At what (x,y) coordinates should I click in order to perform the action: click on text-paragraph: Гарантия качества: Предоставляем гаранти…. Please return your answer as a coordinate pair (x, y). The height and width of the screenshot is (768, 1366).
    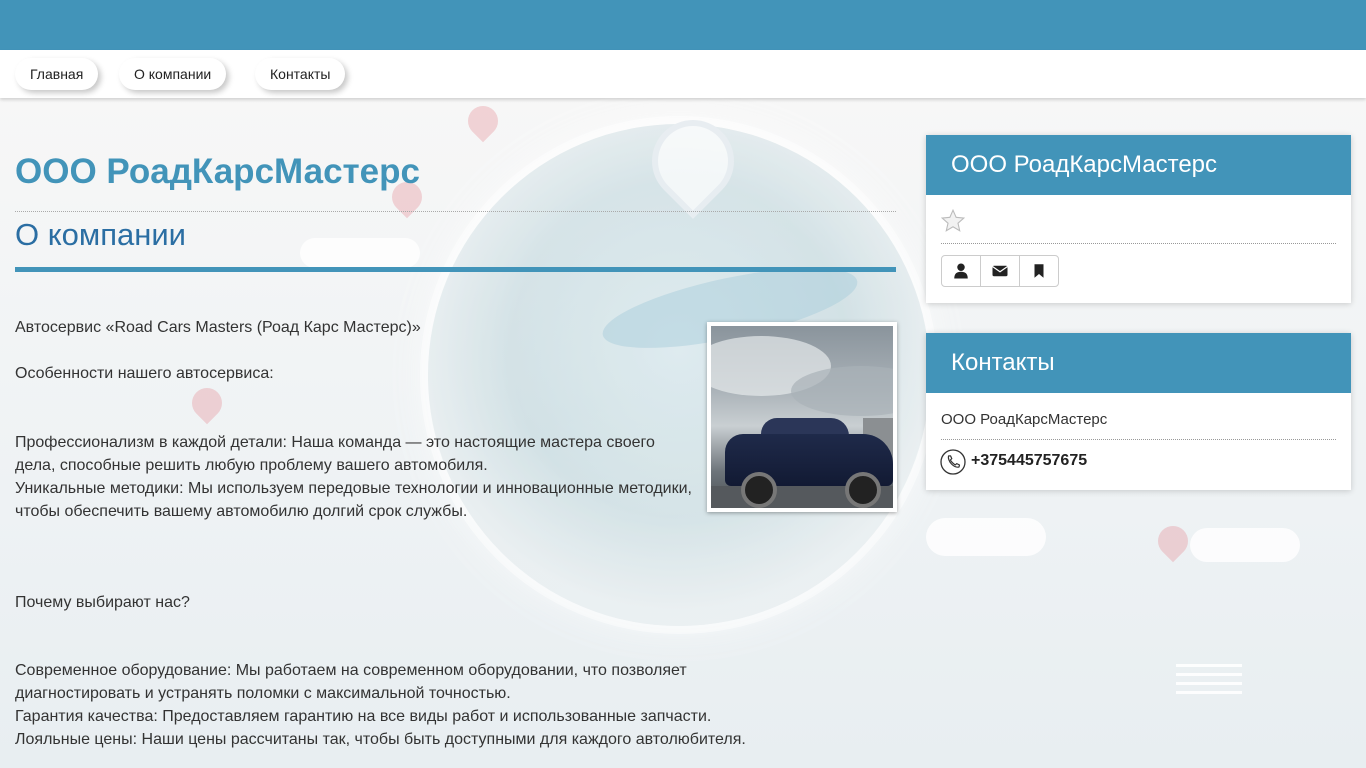
    Looking at the image, I should click on (363, 716).